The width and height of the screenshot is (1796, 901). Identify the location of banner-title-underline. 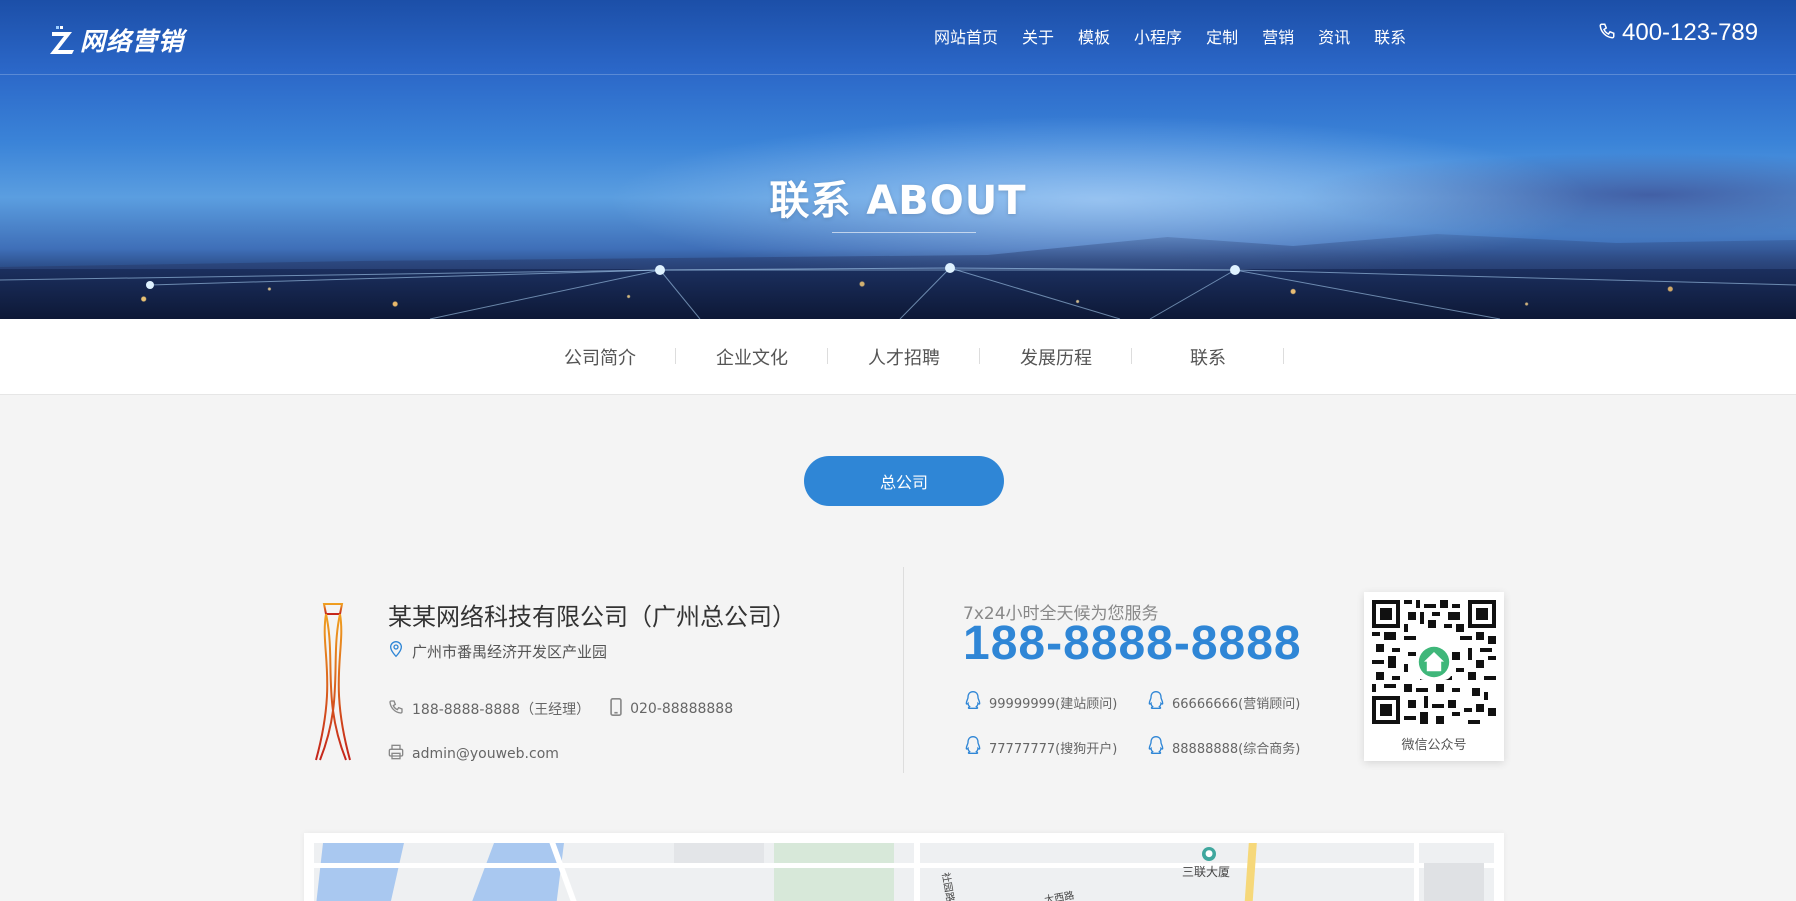
(904, 232).